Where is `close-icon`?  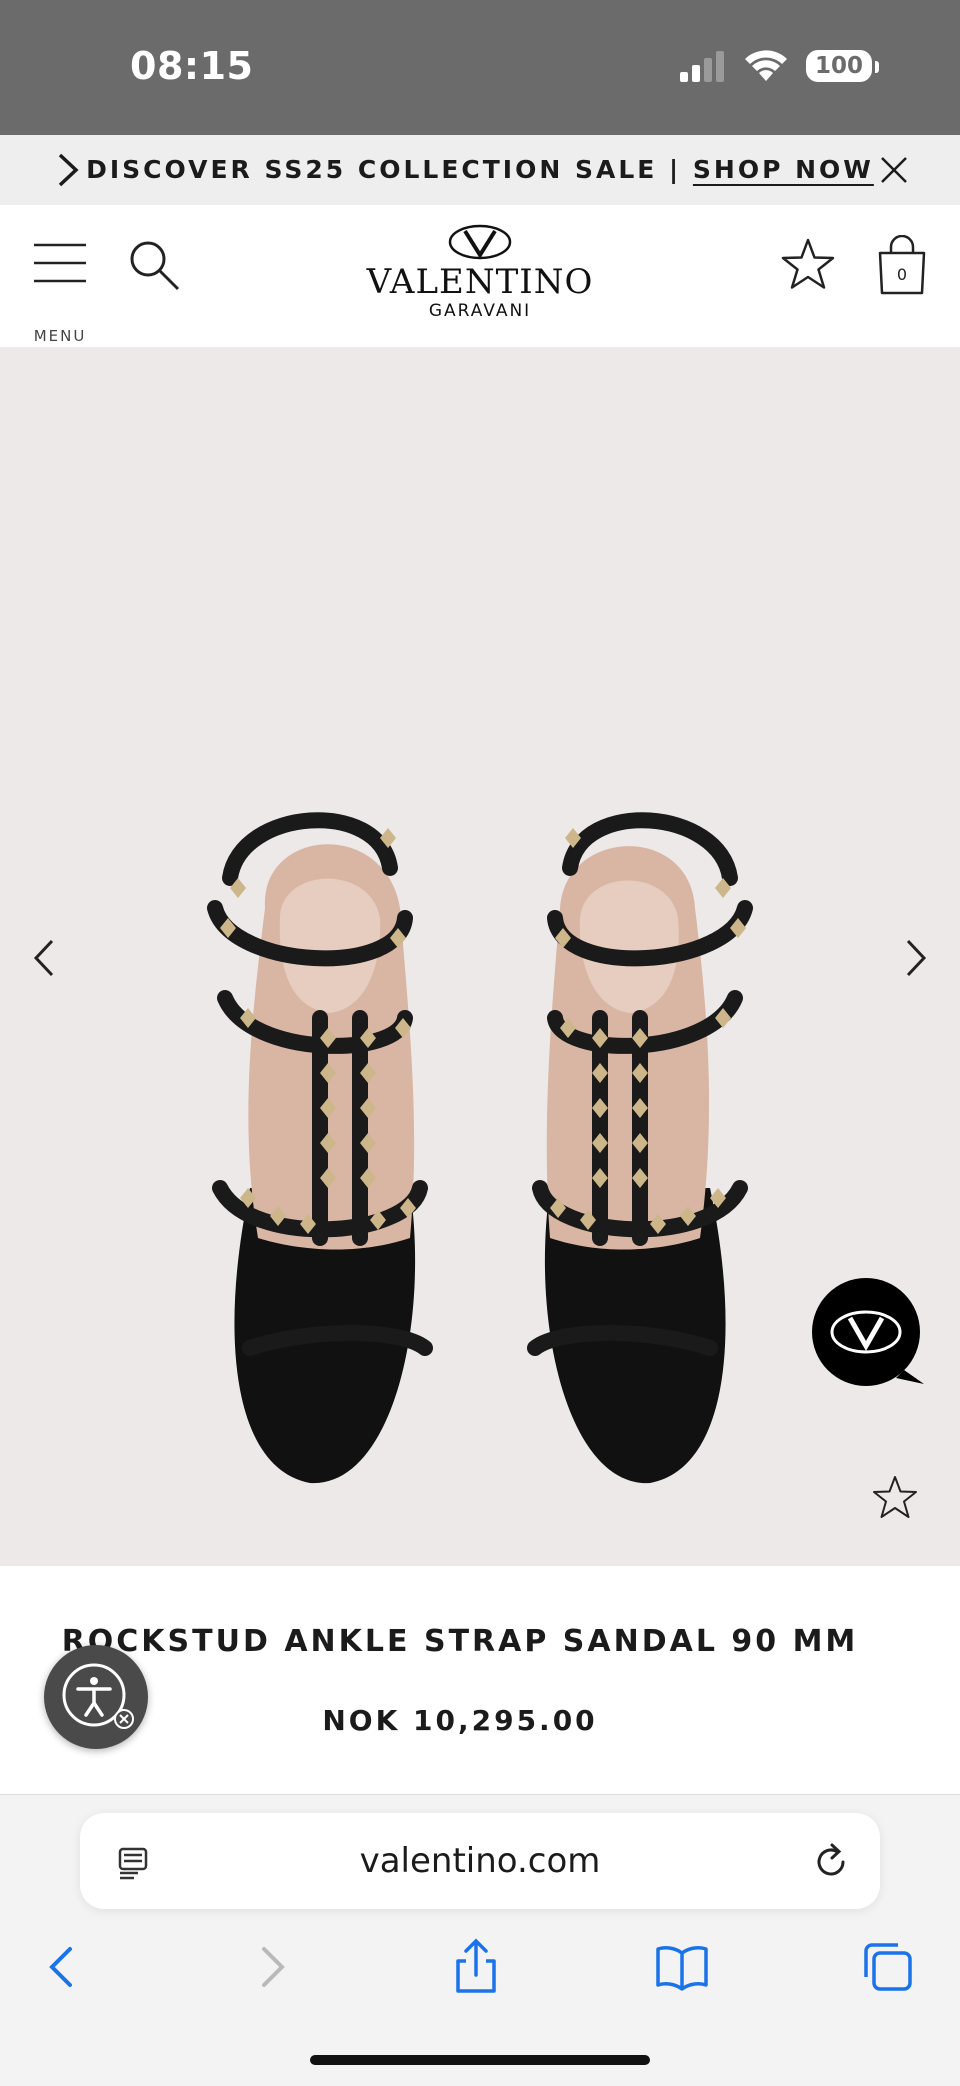
close-icon is located at coordinates (894, 170).